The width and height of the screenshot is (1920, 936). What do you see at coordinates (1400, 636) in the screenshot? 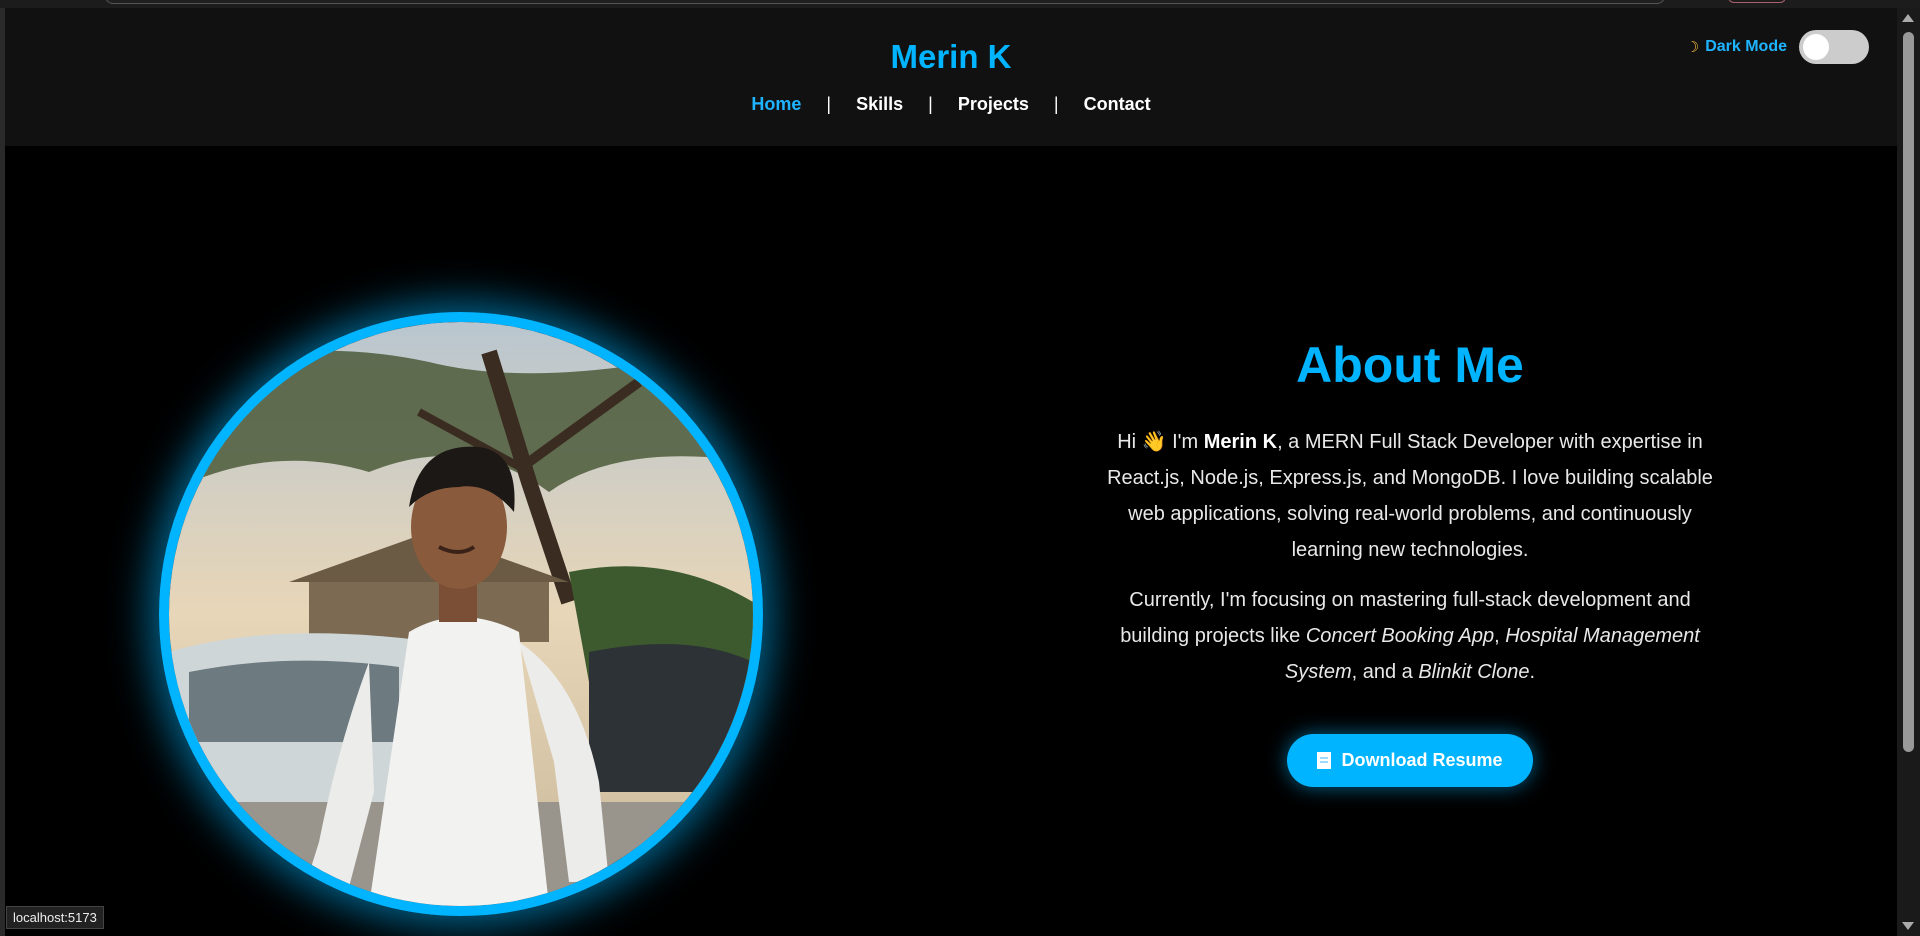
I see `project-concert: Concert Booking App` at bounding box center [1400, 636].